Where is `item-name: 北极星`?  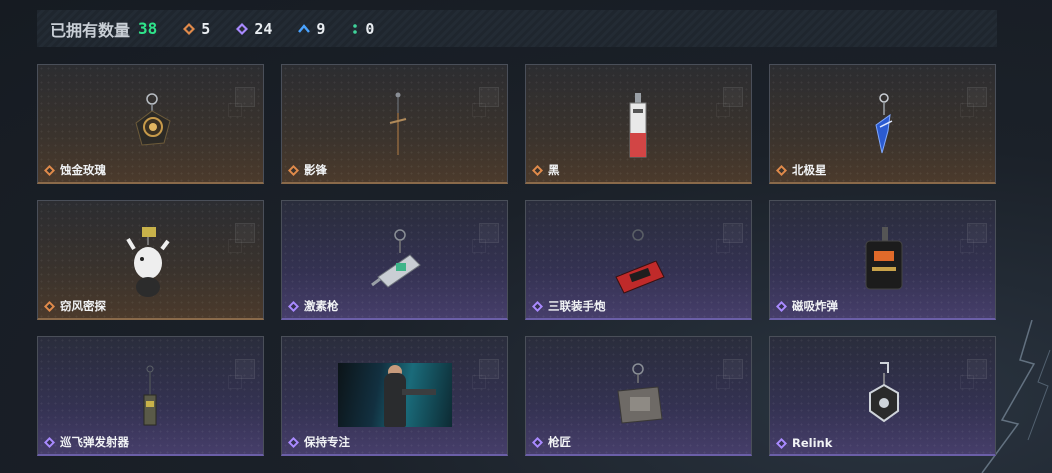
item-name: 北极星 is located at coordinates (801, 170).